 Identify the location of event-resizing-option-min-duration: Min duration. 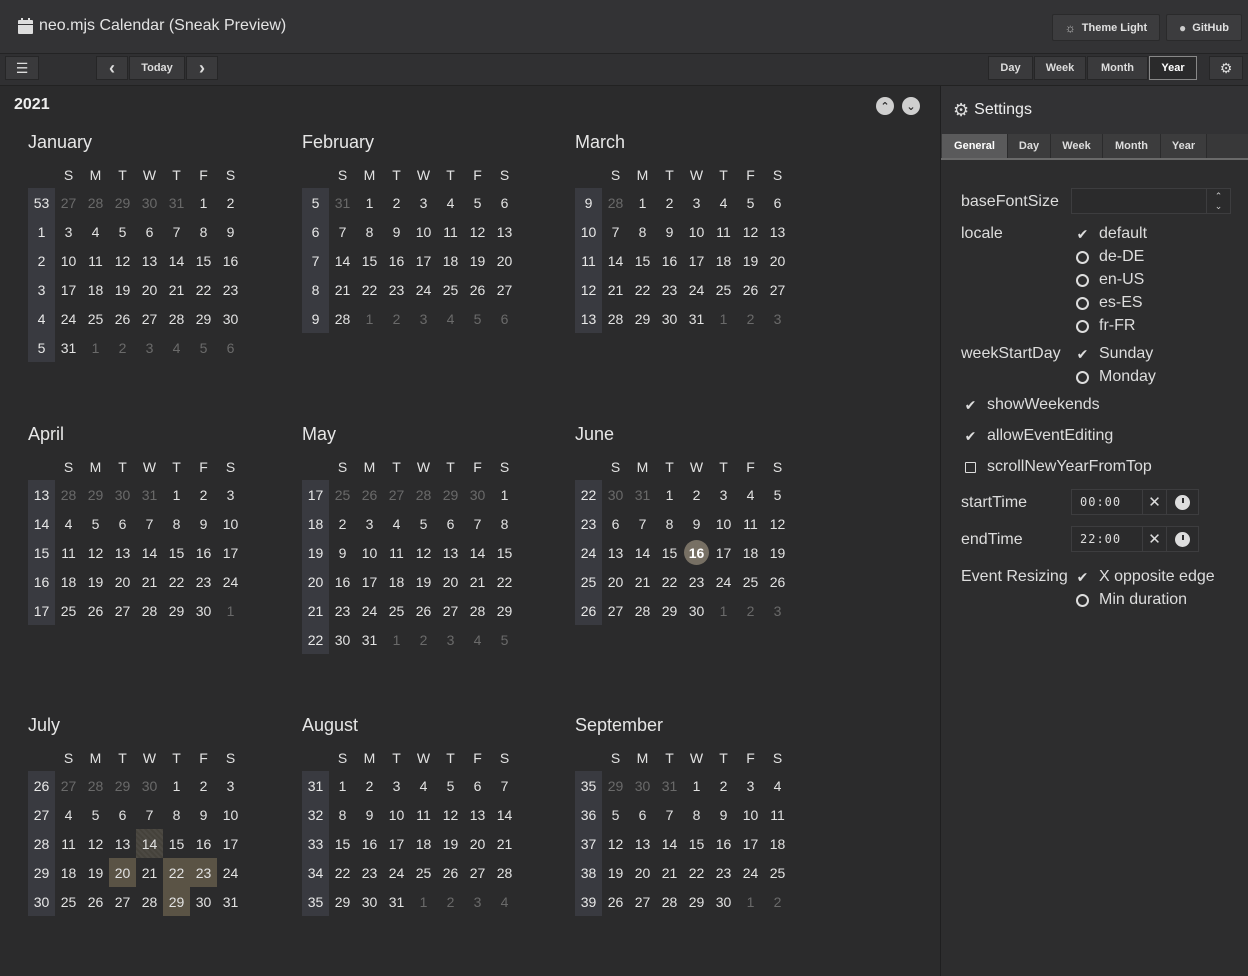
(1131, 600).